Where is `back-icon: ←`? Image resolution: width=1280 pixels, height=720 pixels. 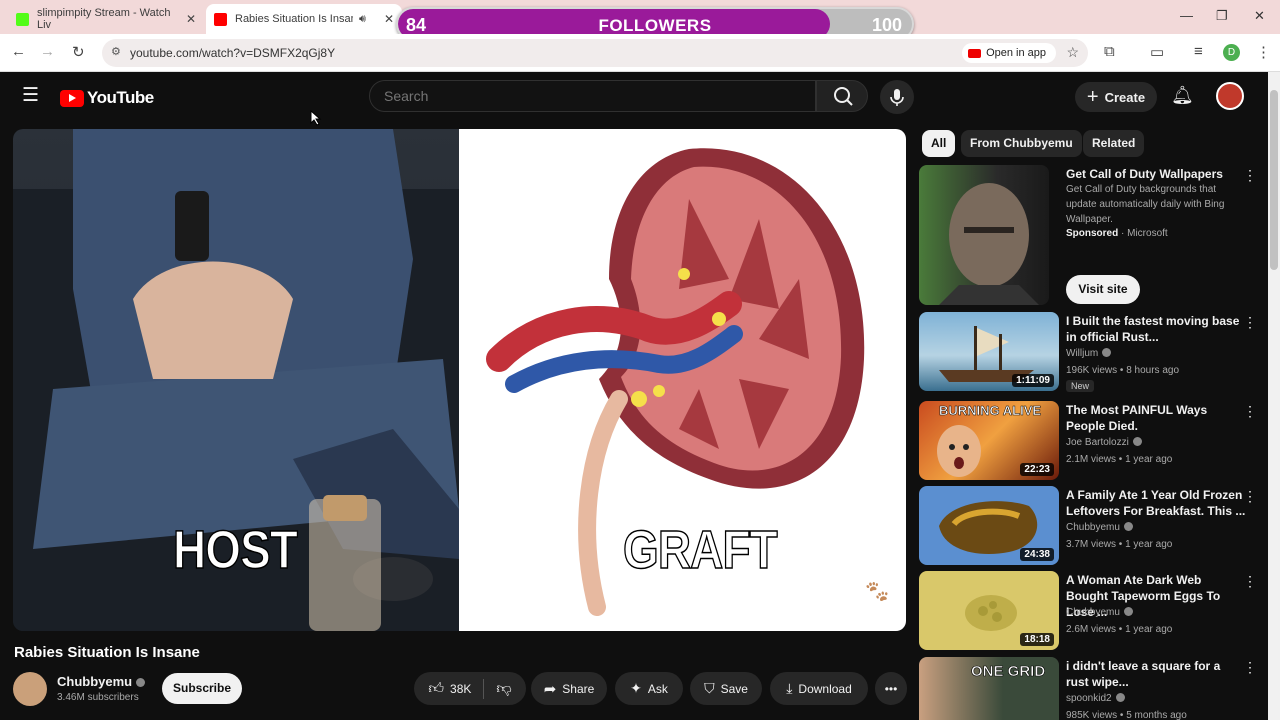 back-icon: ← is located at coordinates (18, 51).